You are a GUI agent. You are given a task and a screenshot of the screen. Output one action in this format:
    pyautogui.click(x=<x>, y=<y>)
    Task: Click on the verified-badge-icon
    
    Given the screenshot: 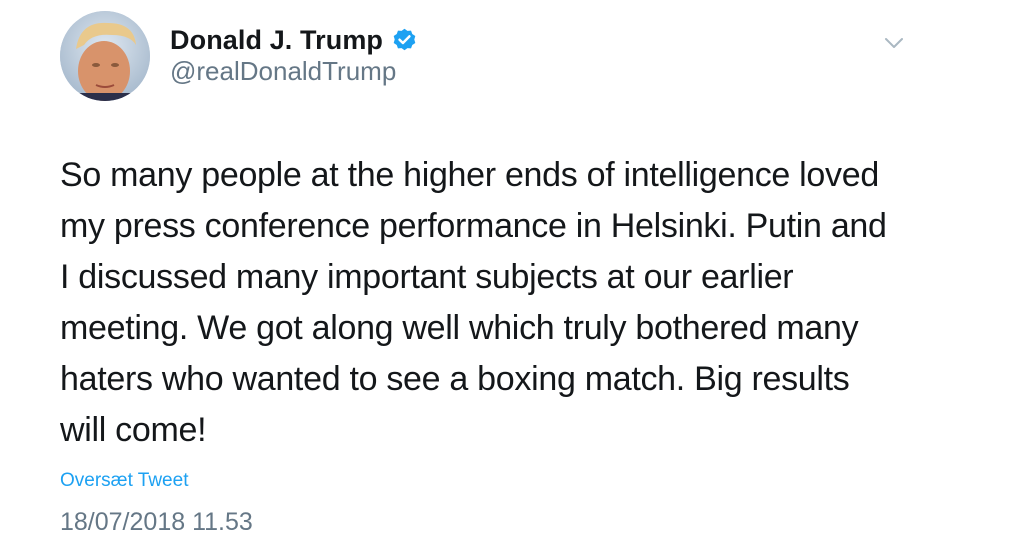 What is the action you would take?
    pyautogui.click(x=404, y=40)
    